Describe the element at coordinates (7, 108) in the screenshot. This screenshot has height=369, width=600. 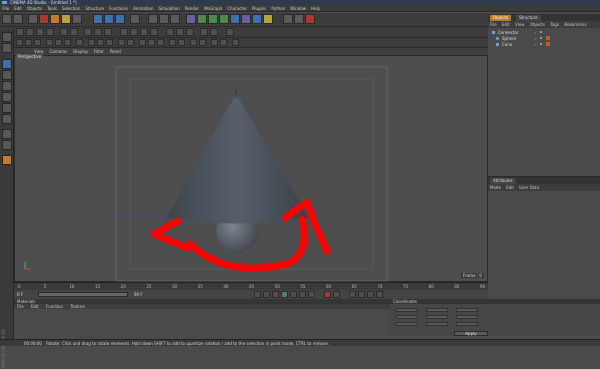
I see `edges-mode-icon` at that location.